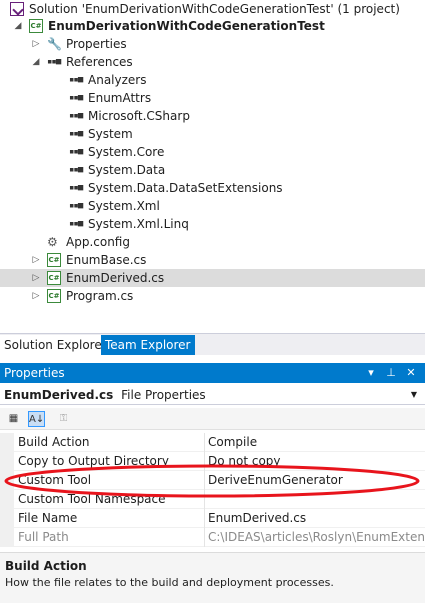  What do you see at coordinates (212, 242) in the screenshot?
I see `tree-item-app-config: ⚙ App.config` at bounding box center [212, 242].